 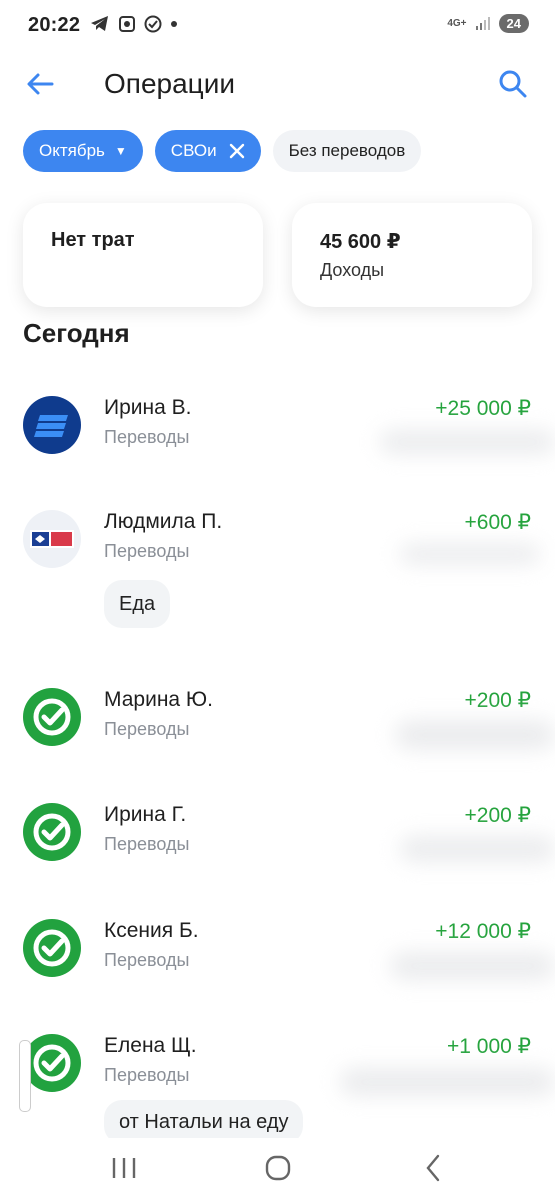 I want to click on bank-logo-icon, so click(x=52, y=425).